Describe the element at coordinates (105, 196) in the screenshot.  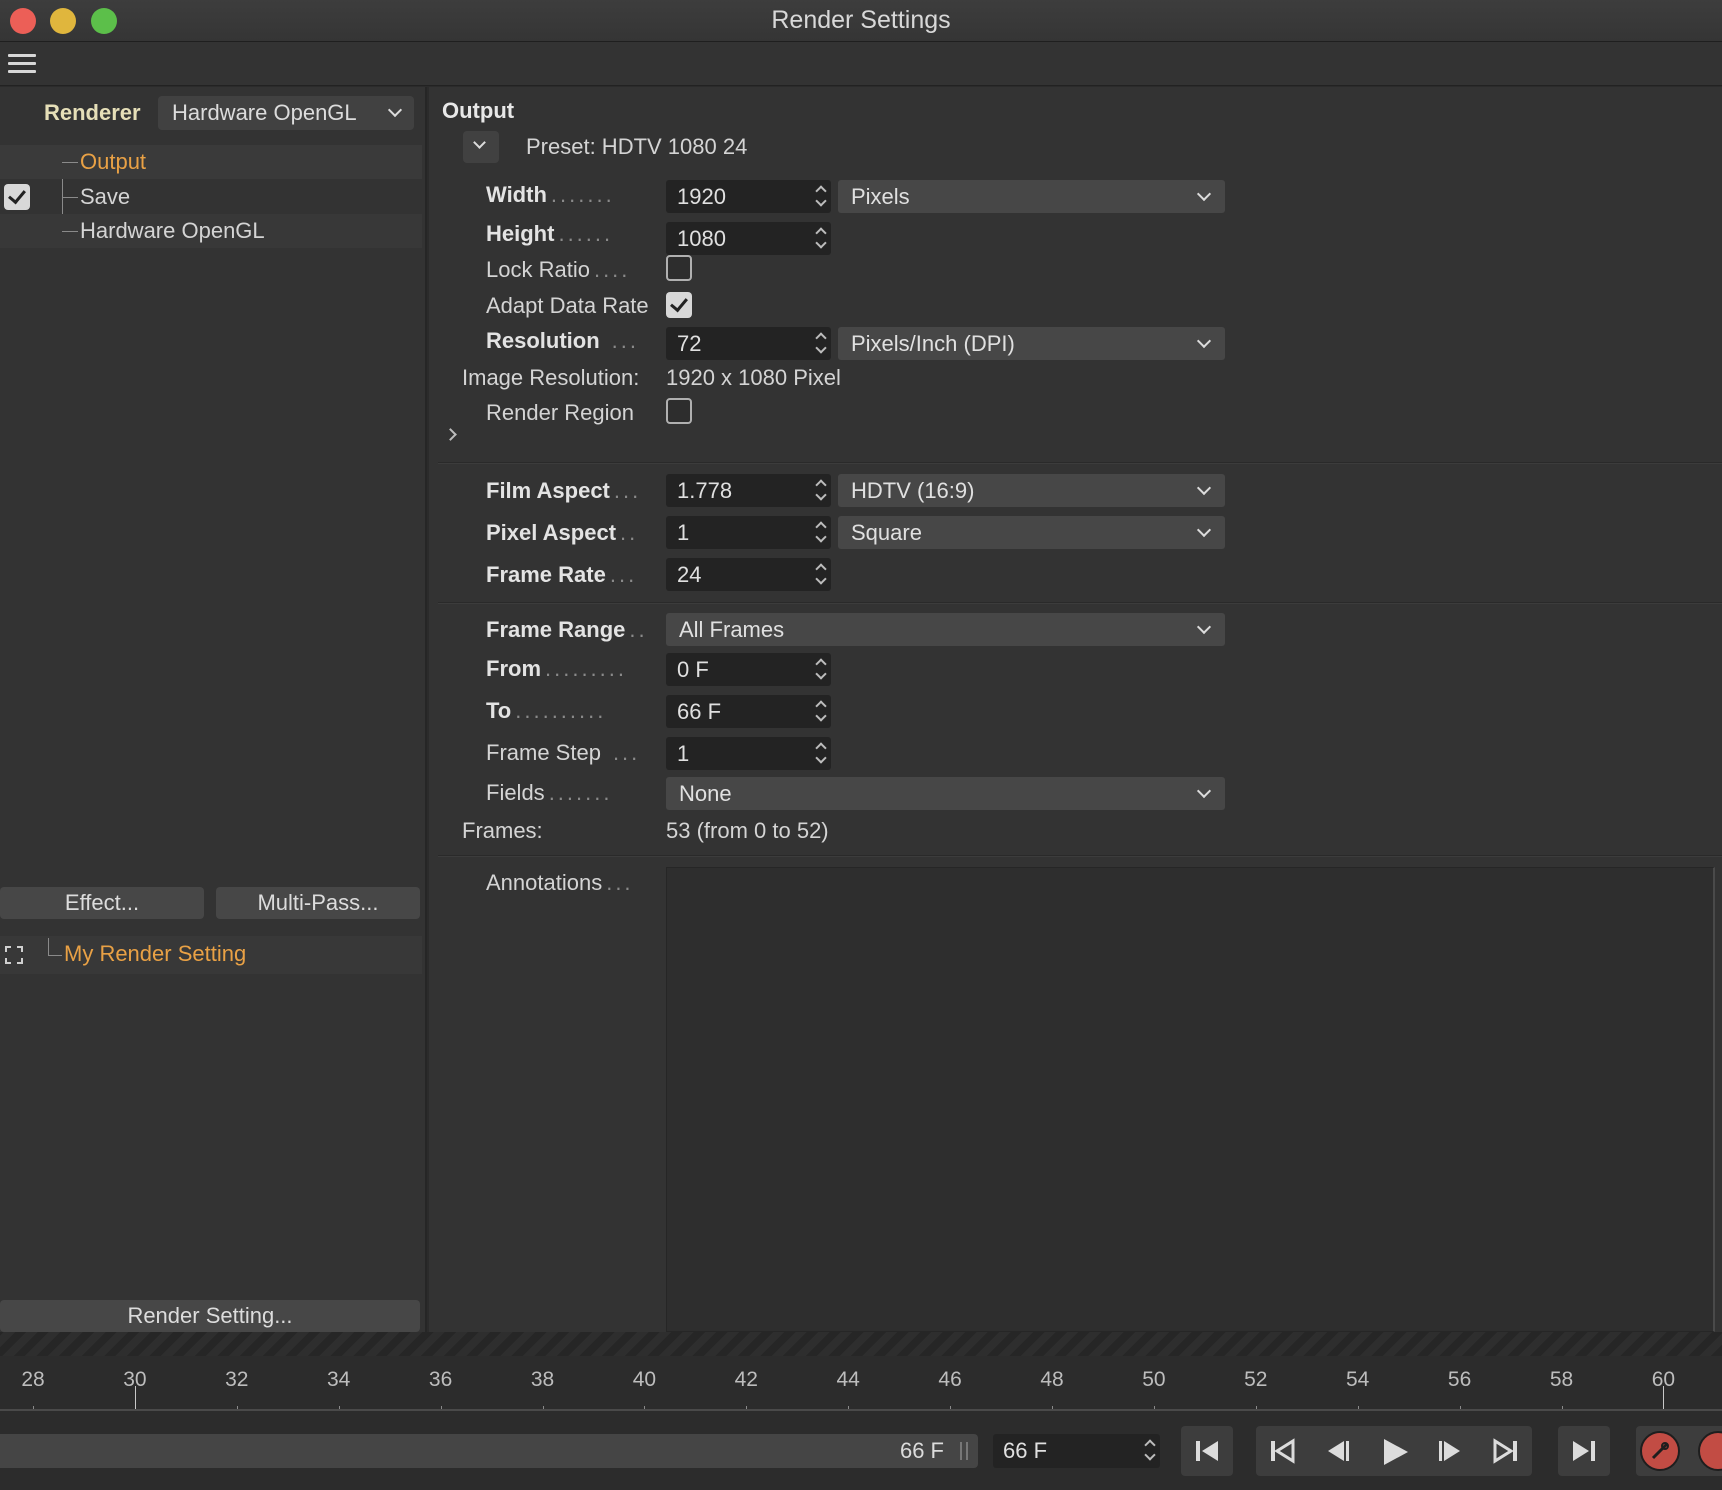
I see `tree-item-label: Save` at that location.